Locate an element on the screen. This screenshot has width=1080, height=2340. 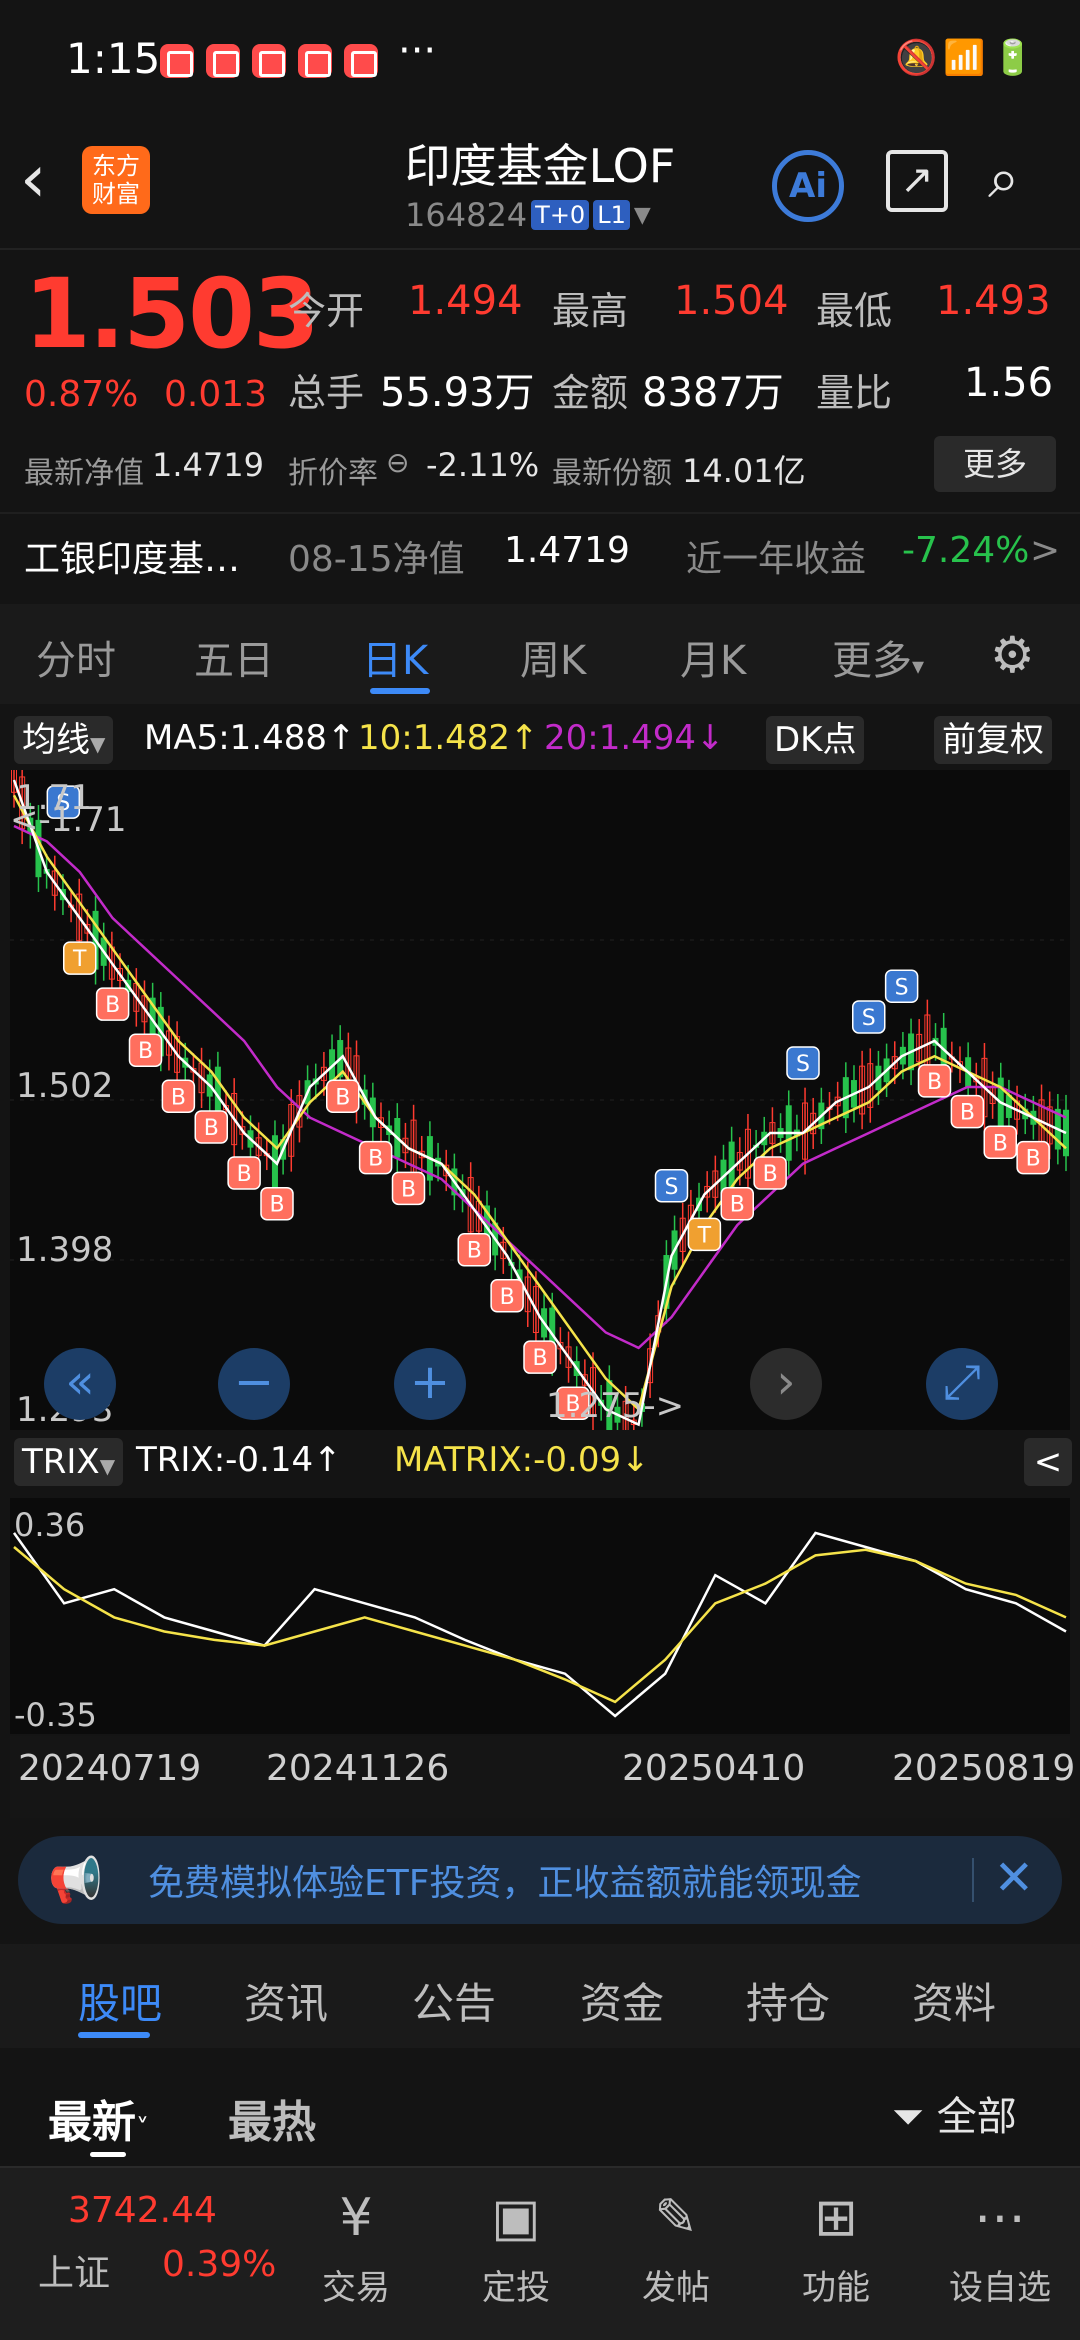
nav-label: 最新净值 is located at coordinates (84, 473).